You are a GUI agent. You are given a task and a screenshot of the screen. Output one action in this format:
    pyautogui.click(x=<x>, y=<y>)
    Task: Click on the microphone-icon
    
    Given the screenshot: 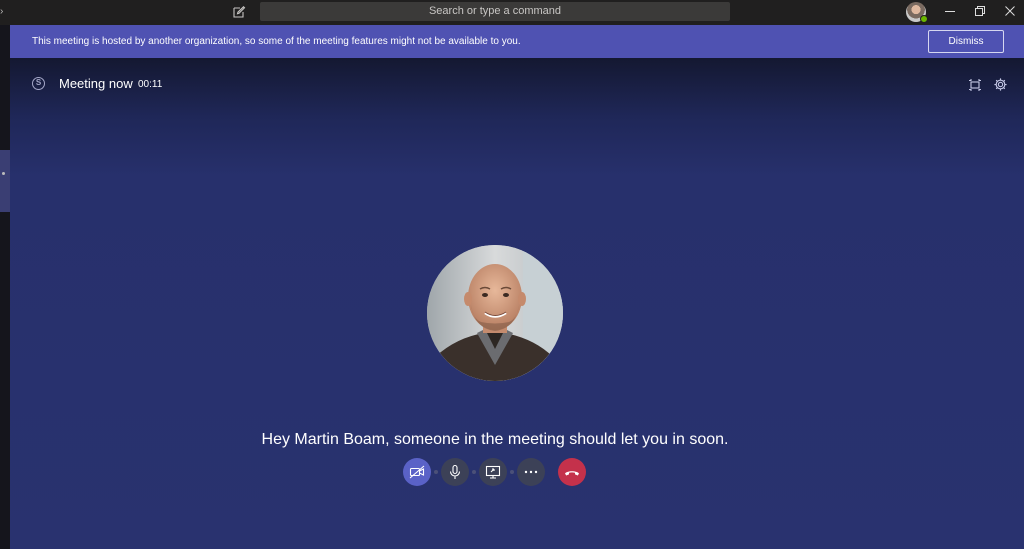 What is the action you would take?
    pyautogui.click(x=455, y=471)
    